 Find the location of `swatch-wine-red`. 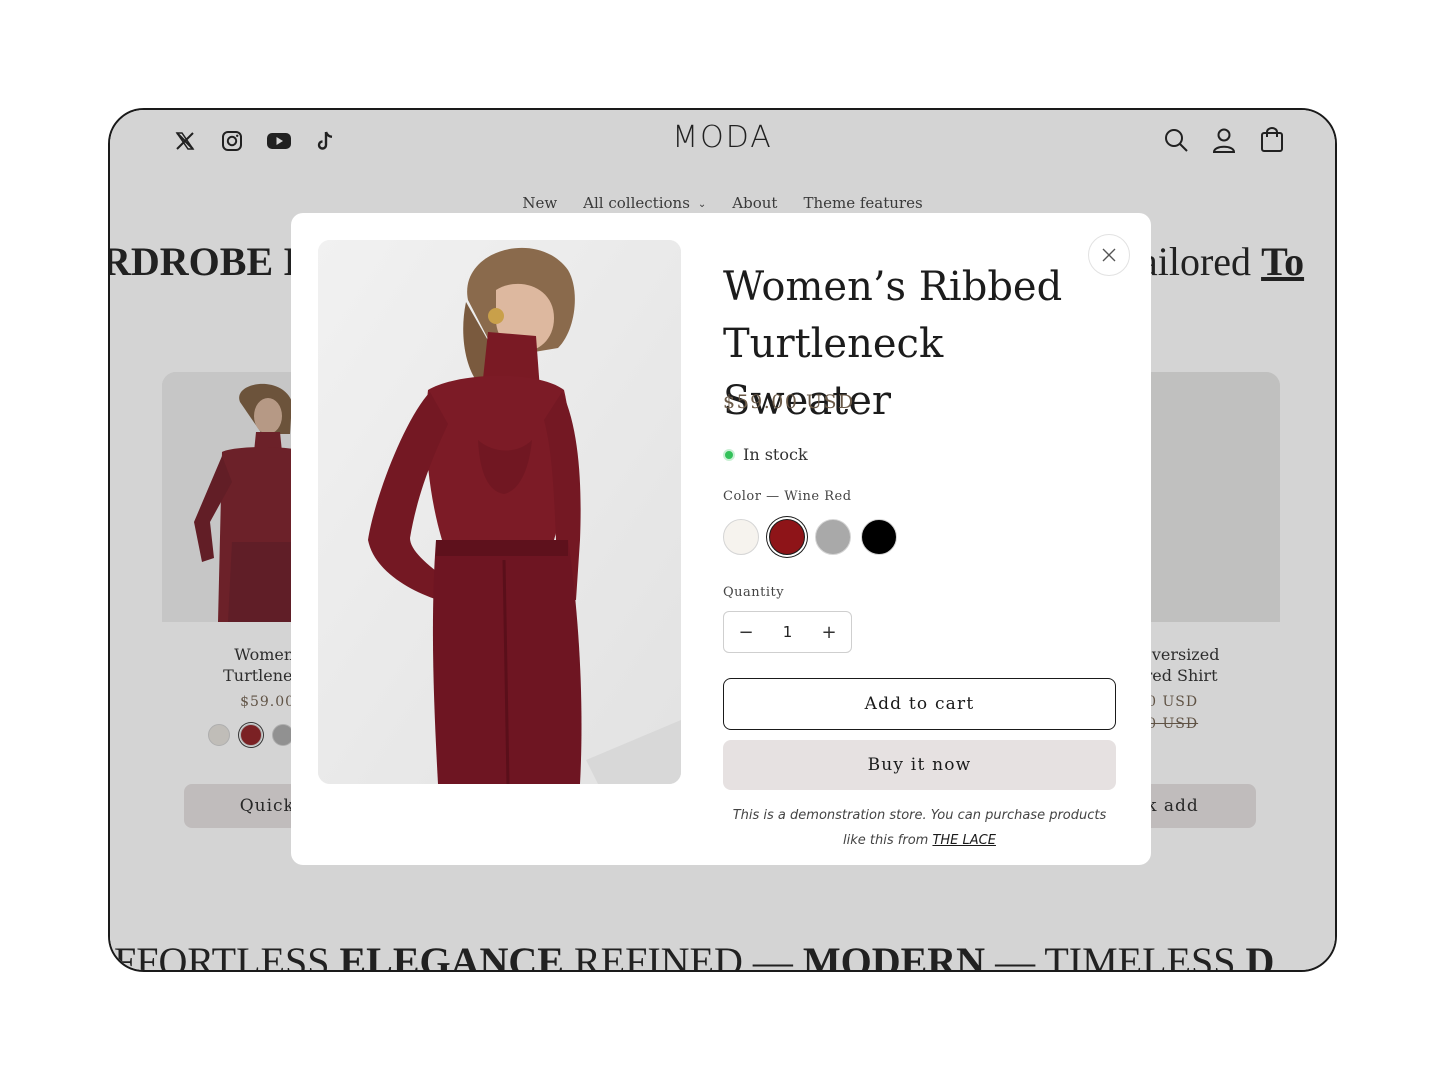

swatch-wine-red is located at coordinates (787, 537).